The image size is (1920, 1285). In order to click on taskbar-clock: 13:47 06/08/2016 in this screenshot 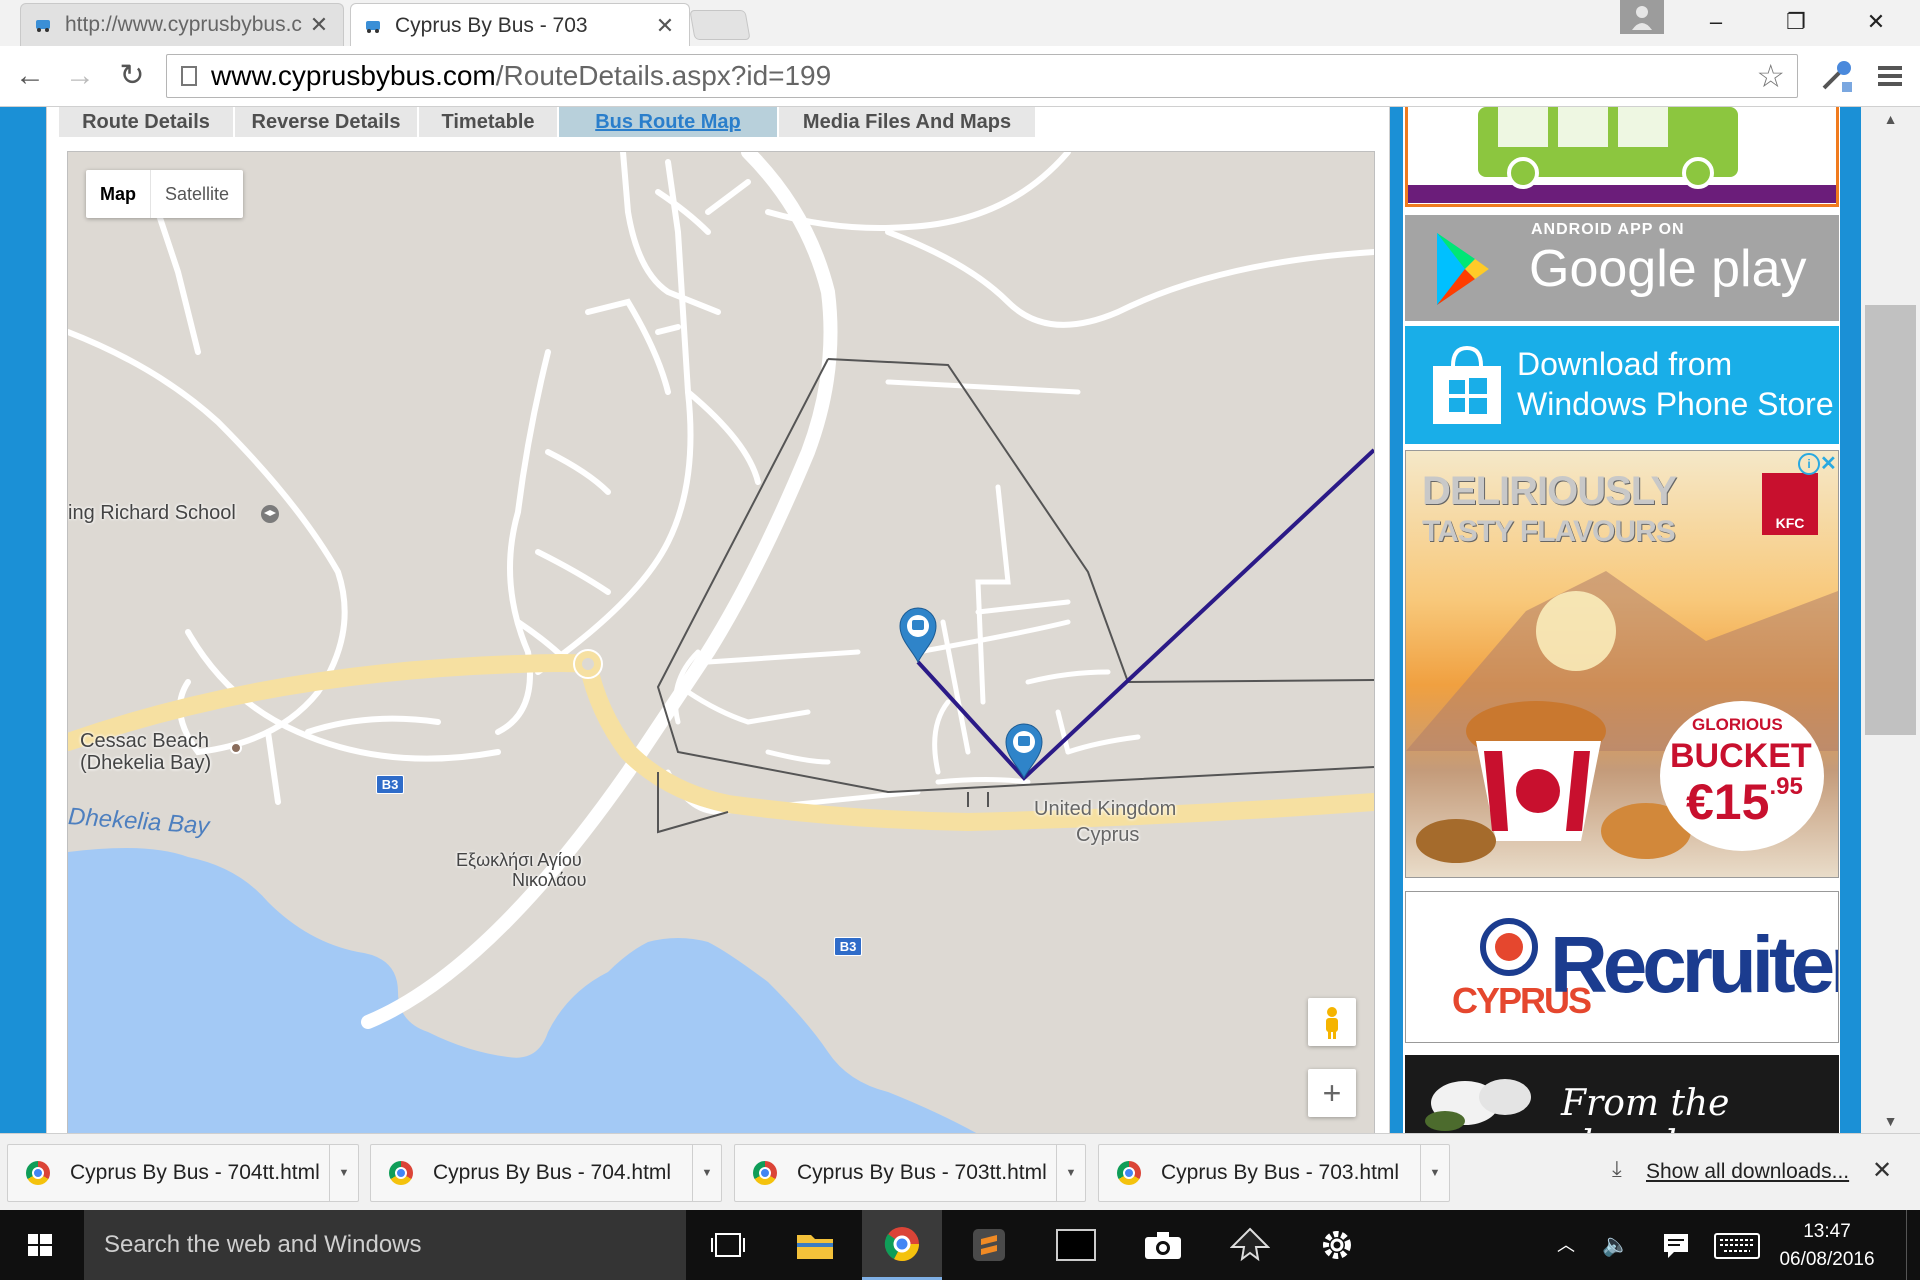, I will do `click(1827, 1246)`.